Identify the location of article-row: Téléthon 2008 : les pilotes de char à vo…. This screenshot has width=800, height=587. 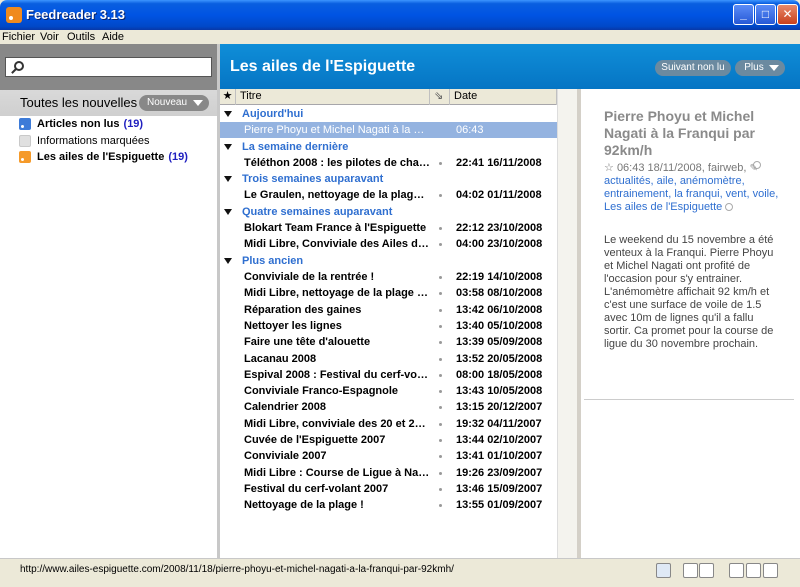
(388, 163).